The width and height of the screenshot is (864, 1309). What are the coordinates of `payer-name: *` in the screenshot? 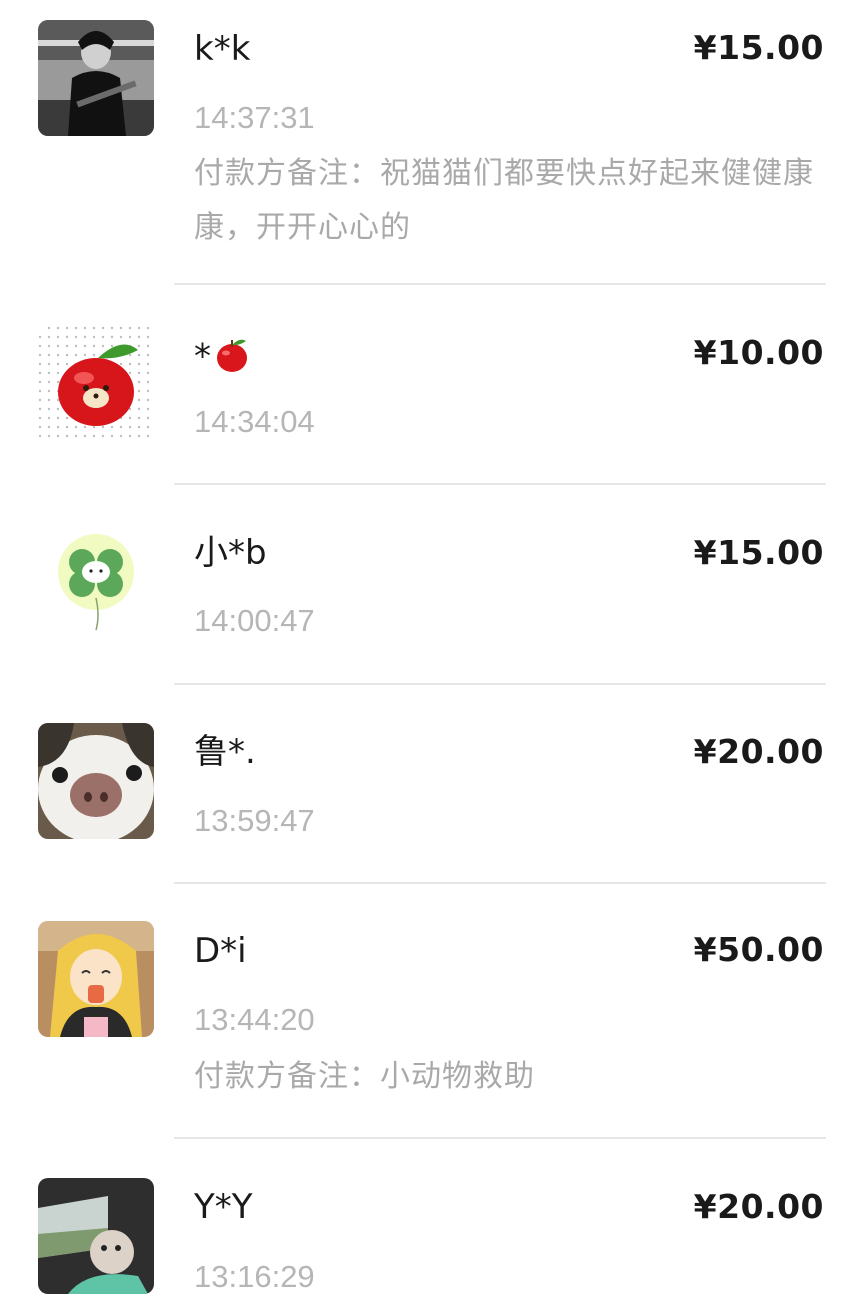 It's located at (222, 358).